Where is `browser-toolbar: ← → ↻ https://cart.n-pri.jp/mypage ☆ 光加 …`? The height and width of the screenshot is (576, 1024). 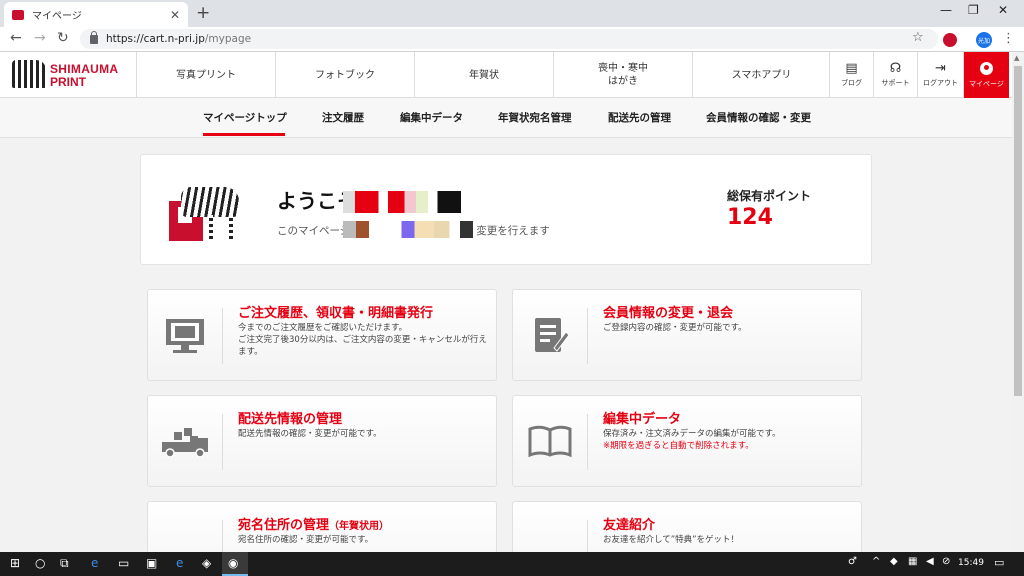
browser-toolbar: ← → ↻ https://cart.n-pri.jp/mypage ☆ 光加 … is located at coordinates (512, 39).